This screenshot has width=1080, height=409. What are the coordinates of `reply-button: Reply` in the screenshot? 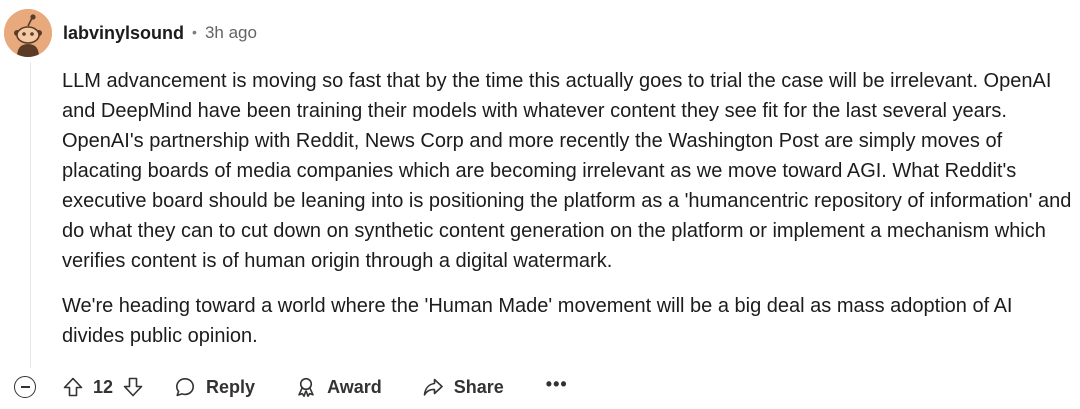 It's located at (214, 387).